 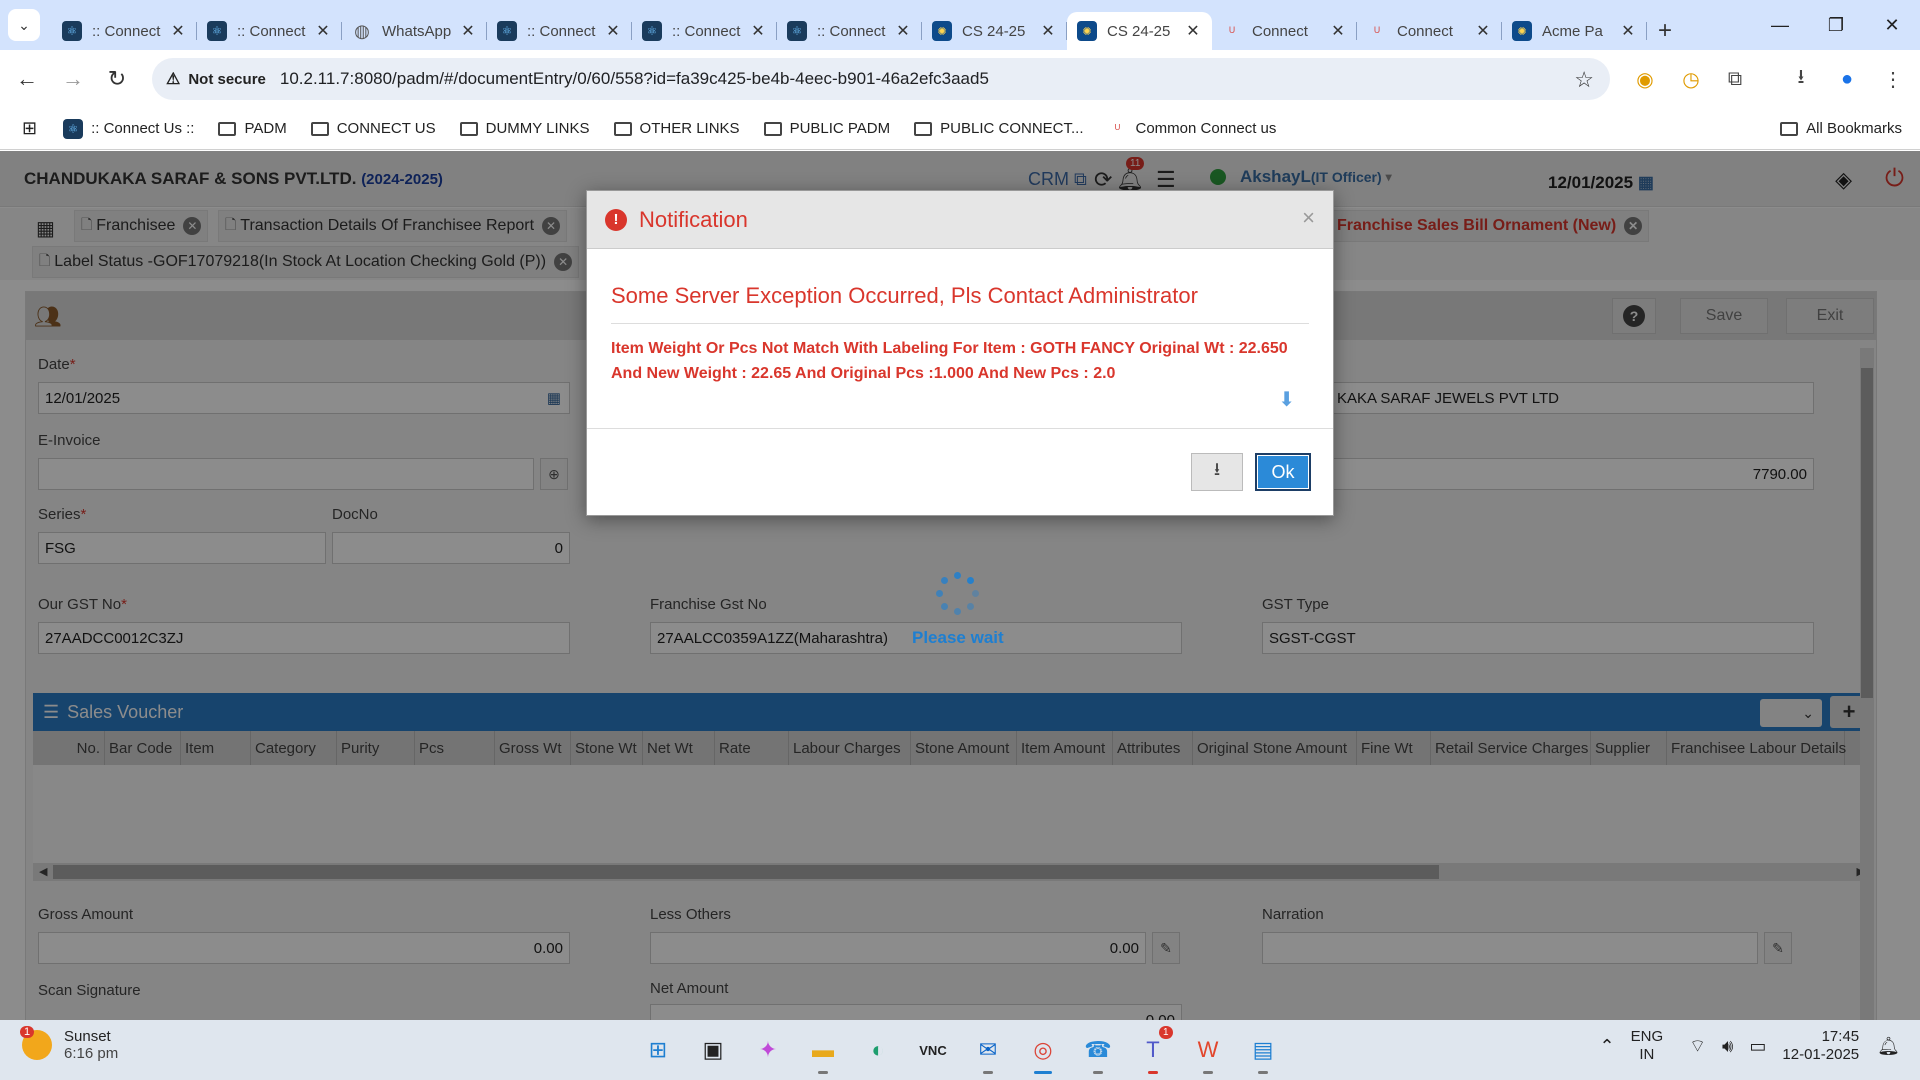 What do you see at coordinates (1574, 31) in the screenshot?
I see `browser-tab: ✺ Acme Pa ✕` at bounding box center [1574, 31].